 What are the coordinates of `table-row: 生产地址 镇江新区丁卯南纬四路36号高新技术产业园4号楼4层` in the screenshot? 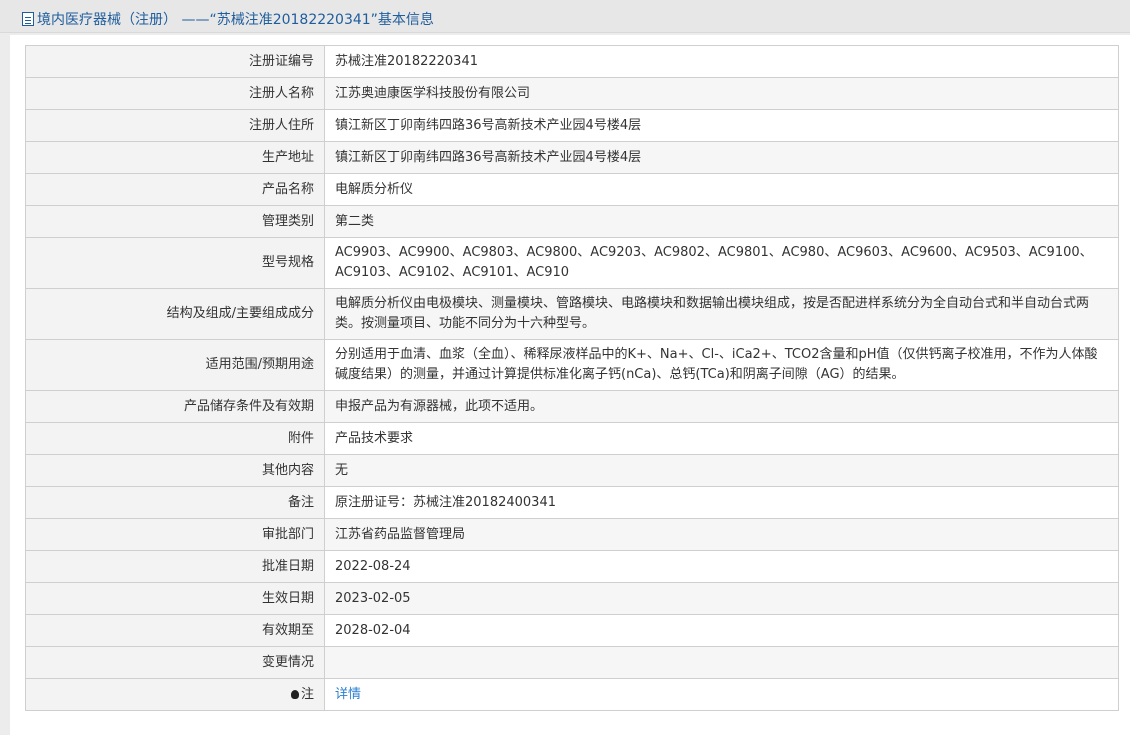 It's located at (572, 157).